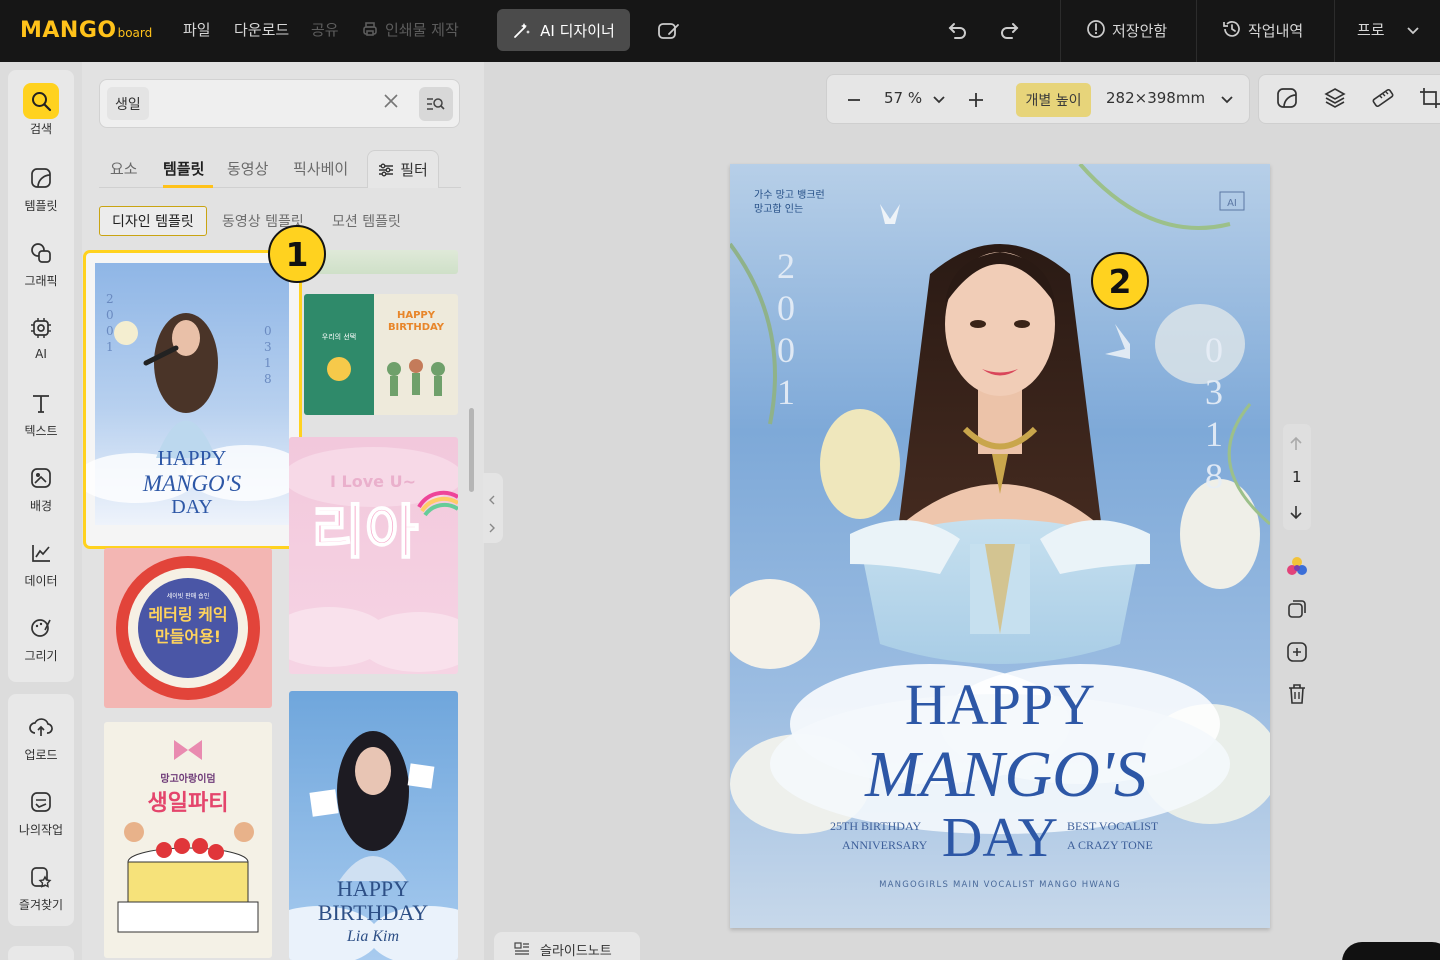  Describe the element at coordinates (366, 221) in the screenshot. I see `subtab-motion-templates: 모션 템플릿` at that location.